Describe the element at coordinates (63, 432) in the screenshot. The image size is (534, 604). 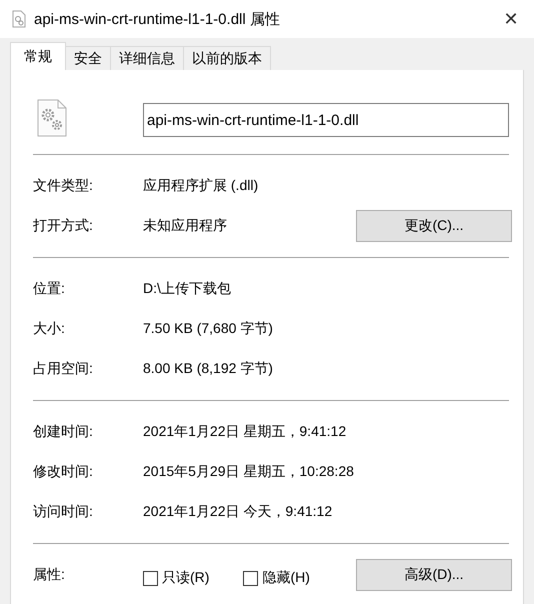
I see `field-label: 创建时间:` at that location.